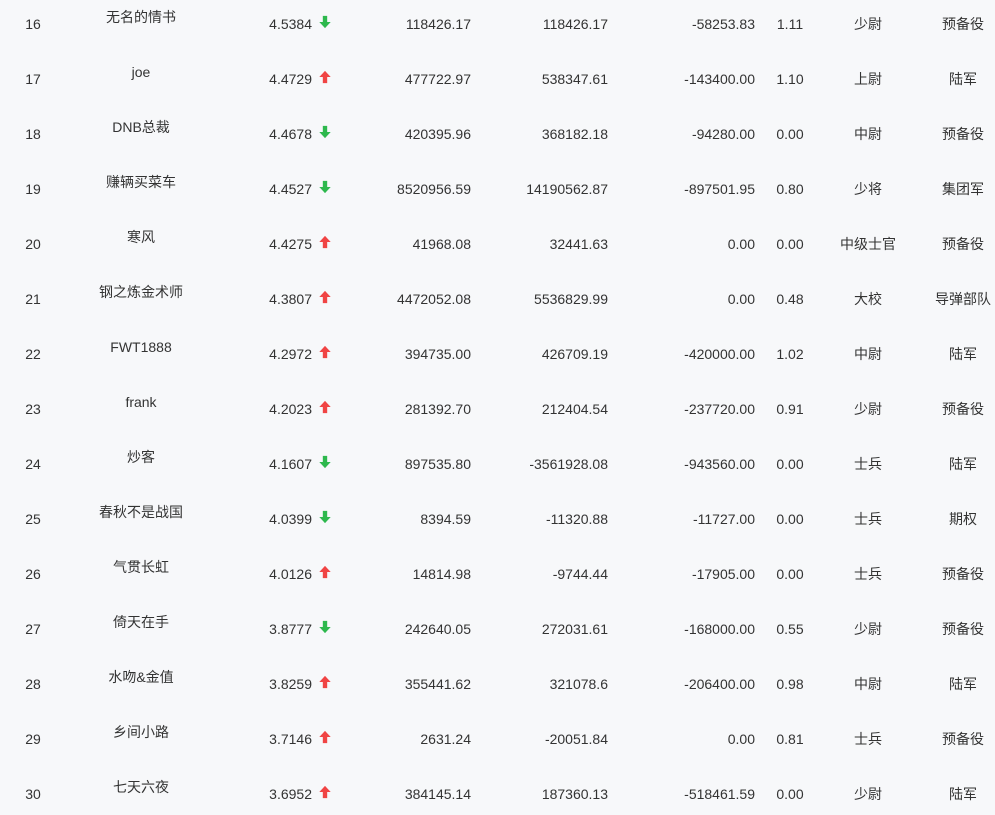 This screenshot has height=815, width=995. Describe the element at coordinates (141, 402) in the screenshot. I see `user-name: frank` at that location.